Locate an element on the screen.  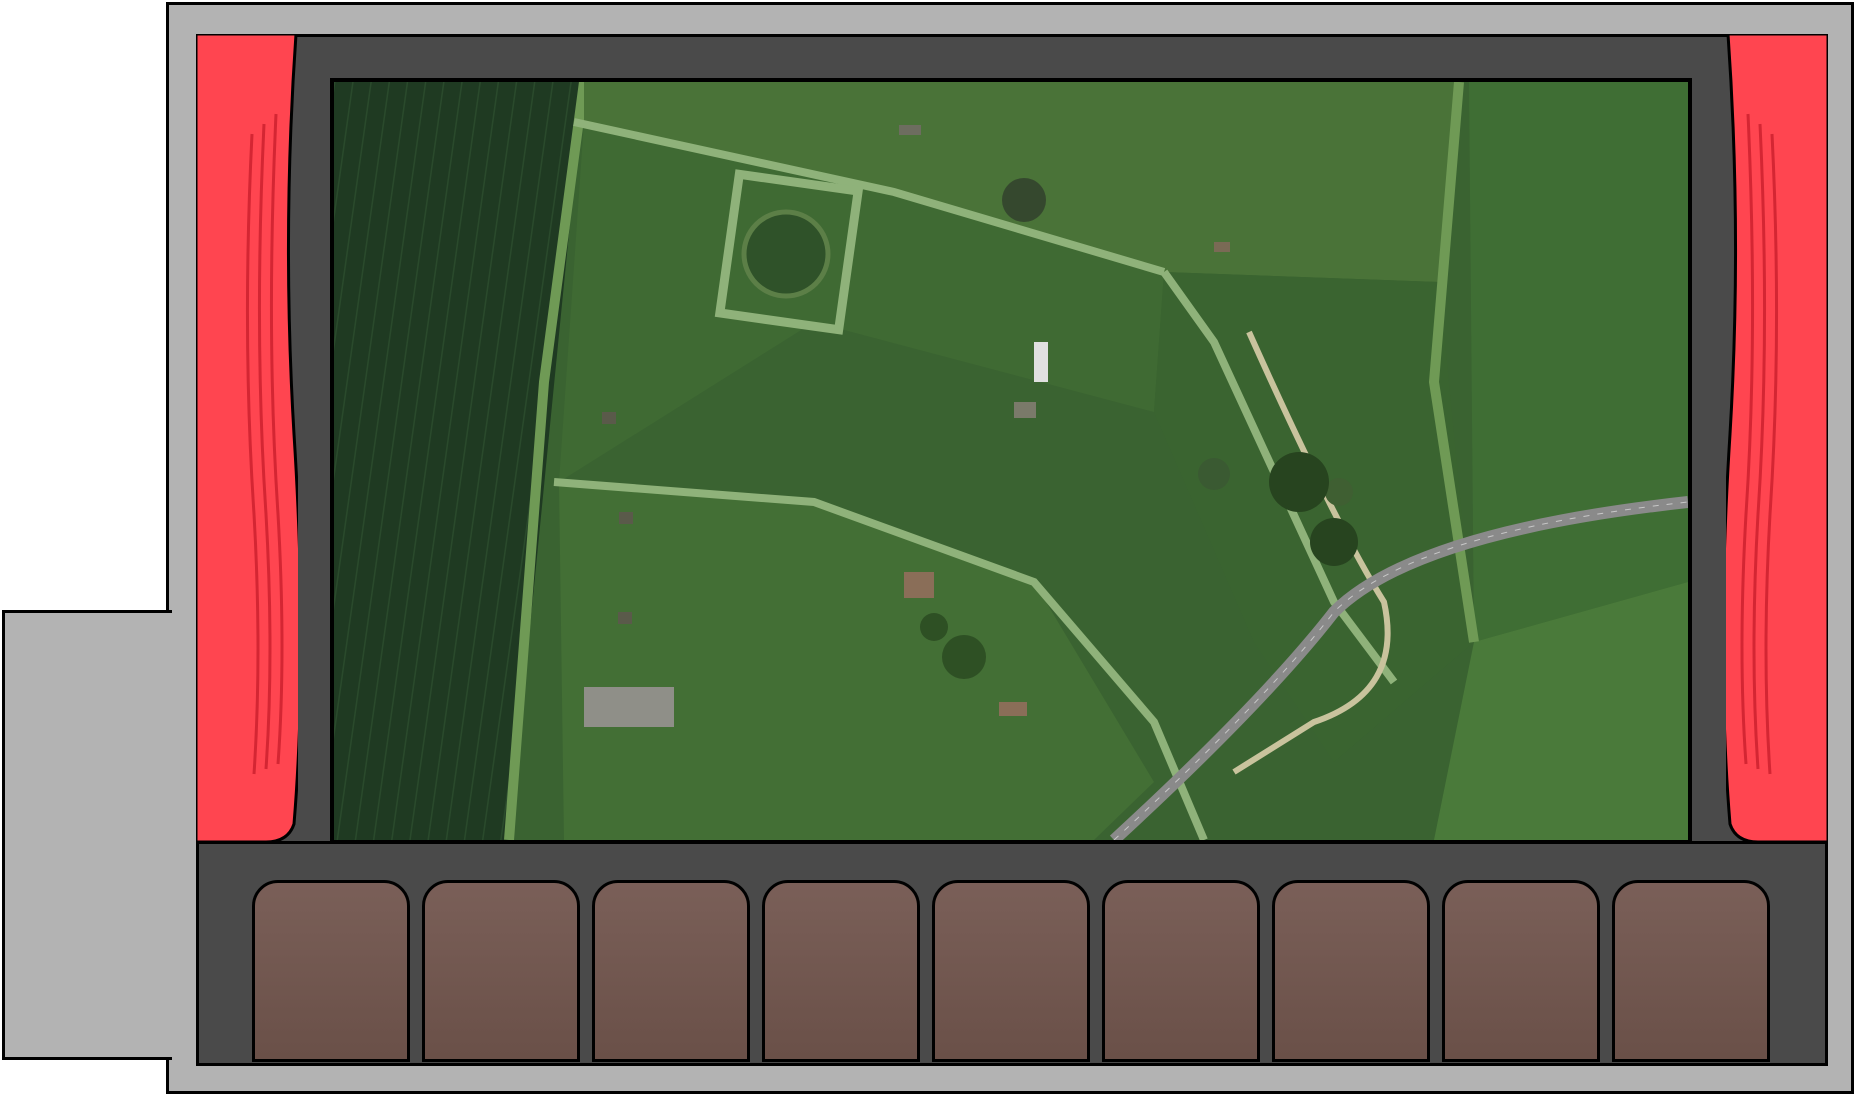
annex-joint is located at coordinates (169, 835).